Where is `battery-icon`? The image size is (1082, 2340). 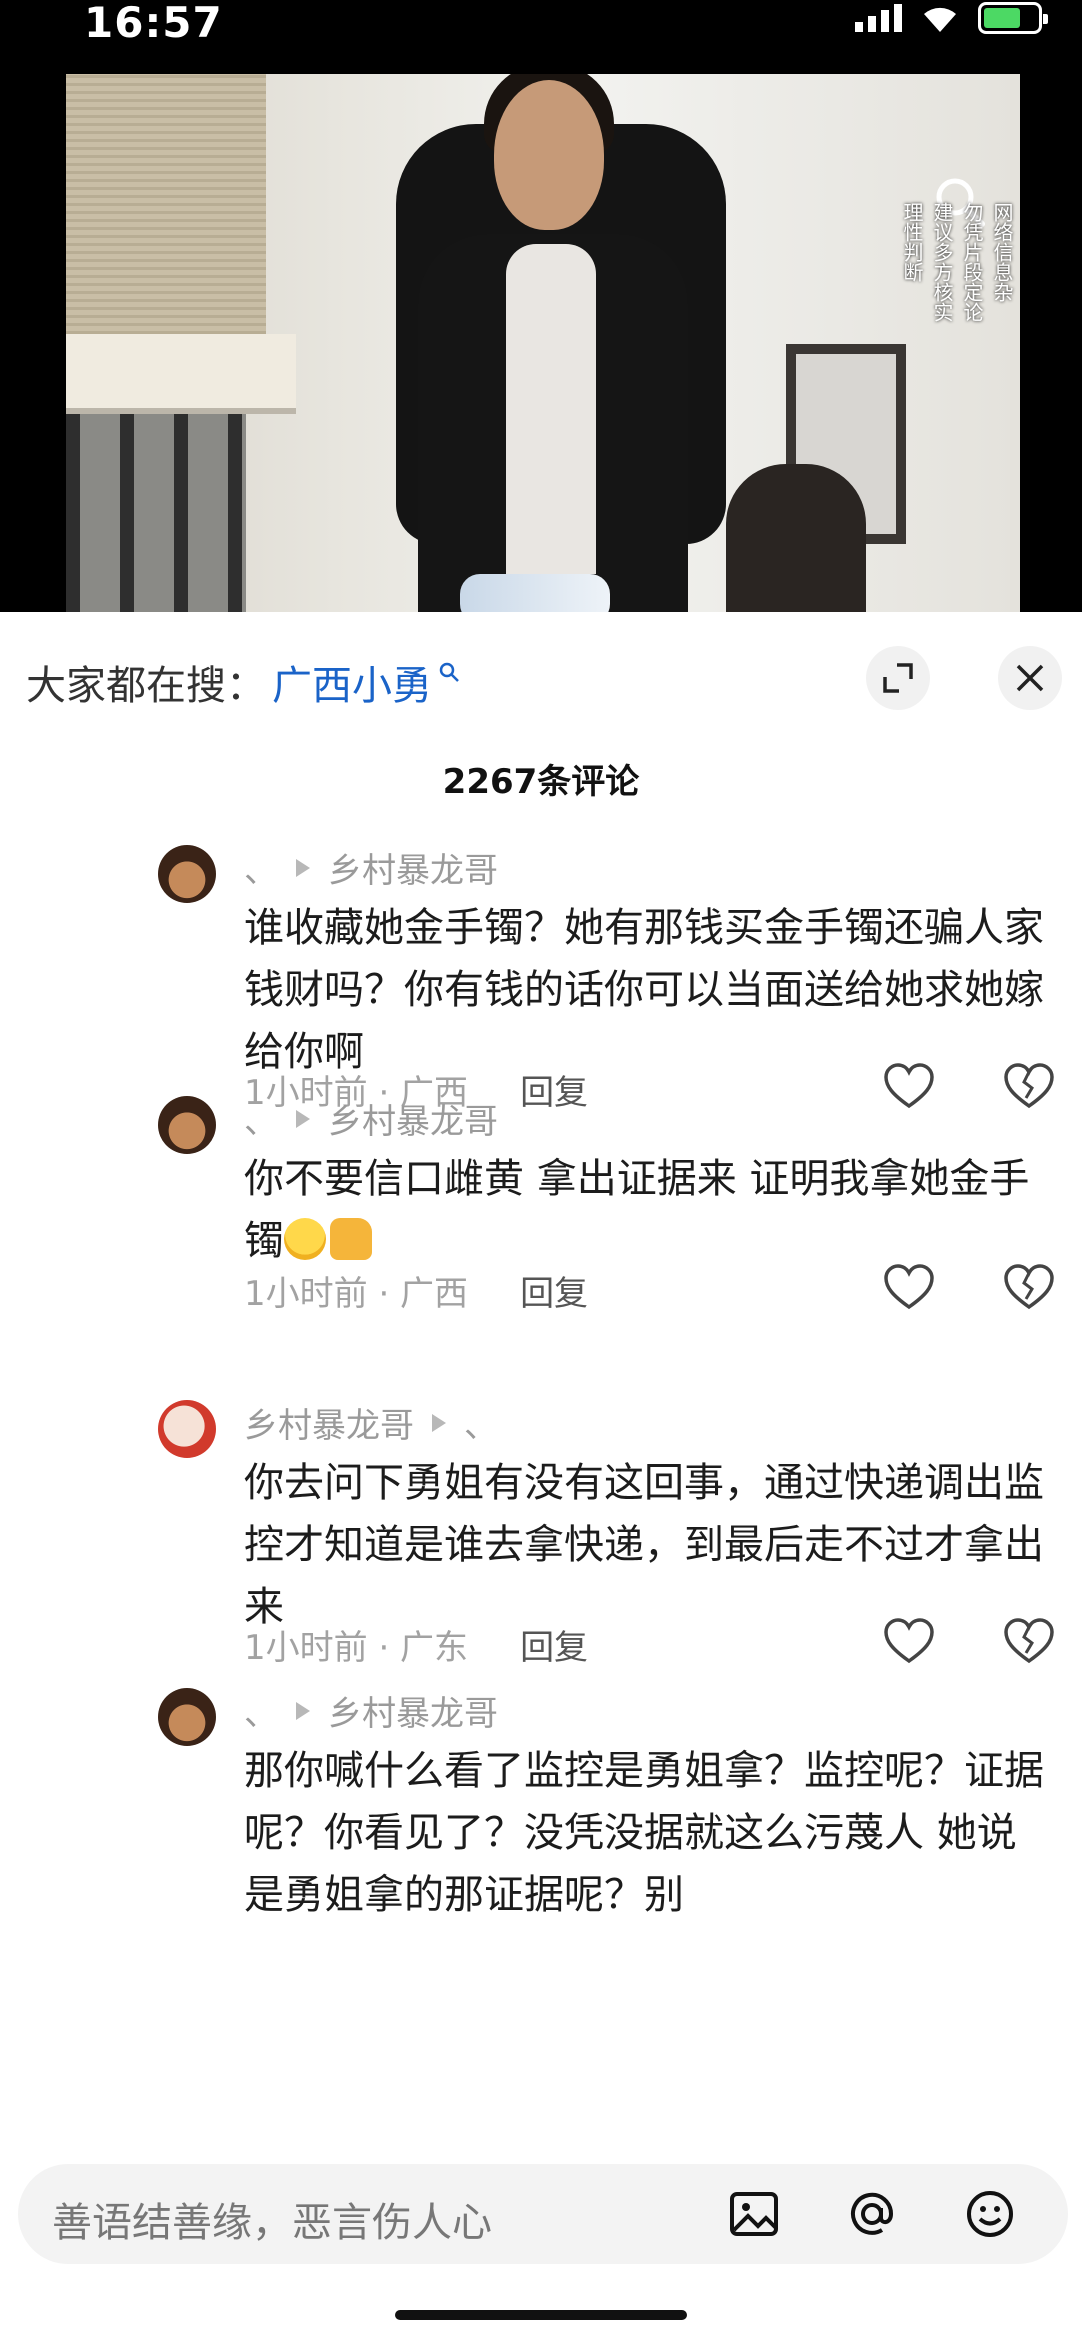
battery-icon is located at coordinates (1013, 18).